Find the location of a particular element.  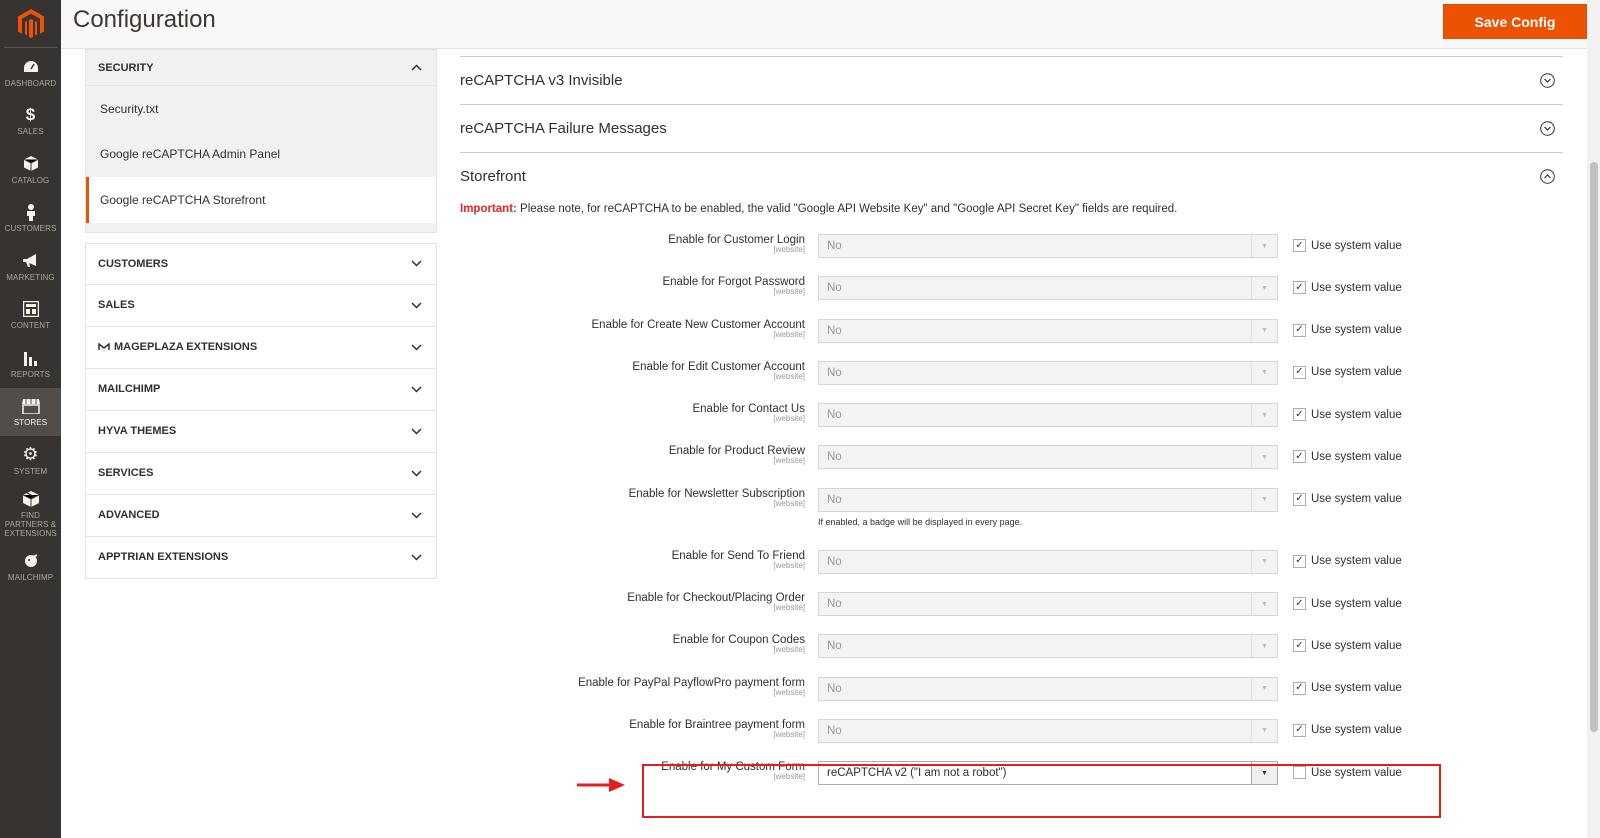

dashboard-icon is located at coordinates (31, 67).